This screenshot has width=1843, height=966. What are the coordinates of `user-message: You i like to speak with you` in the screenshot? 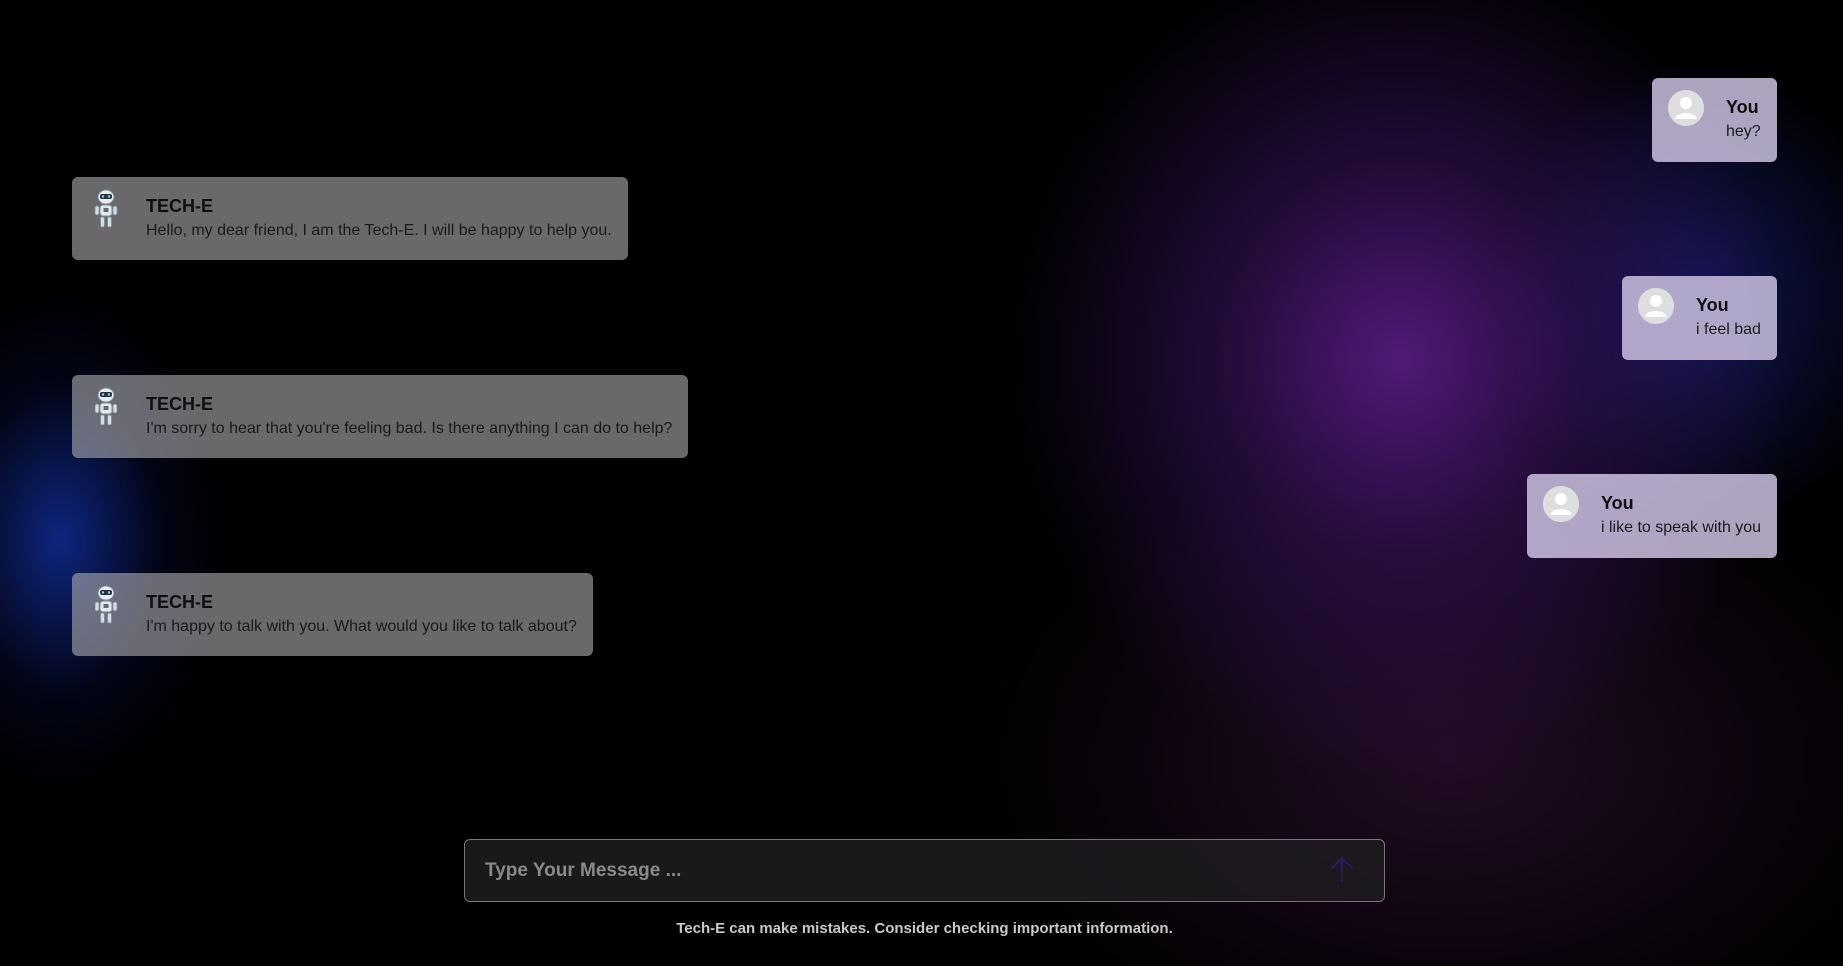 It's located at (1652, 516).